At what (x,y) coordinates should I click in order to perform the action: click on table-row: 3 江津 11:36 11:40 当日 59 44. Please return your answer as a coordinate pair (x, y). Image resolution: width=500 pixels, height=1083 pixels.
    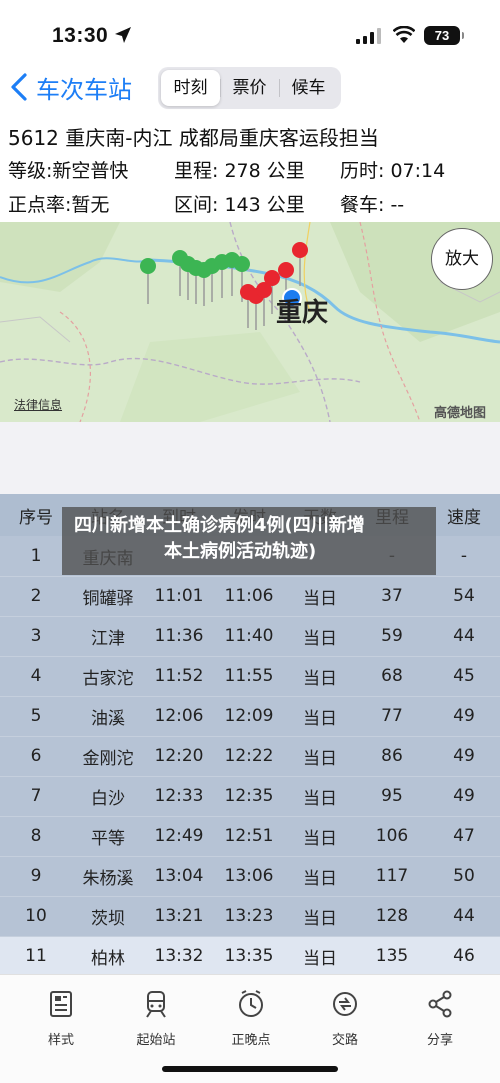
    Looking at the image, I should click on (250, 636).